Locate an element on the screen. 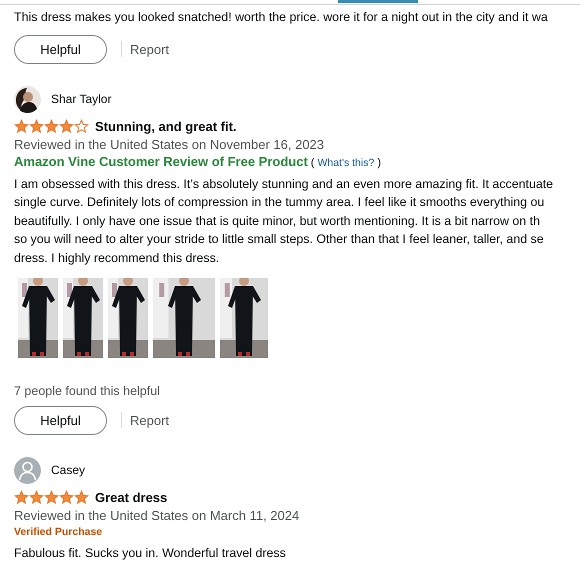 The height and width of the screenshot is (580, 580). star-outline-icon is located at coordinates (81, 126).